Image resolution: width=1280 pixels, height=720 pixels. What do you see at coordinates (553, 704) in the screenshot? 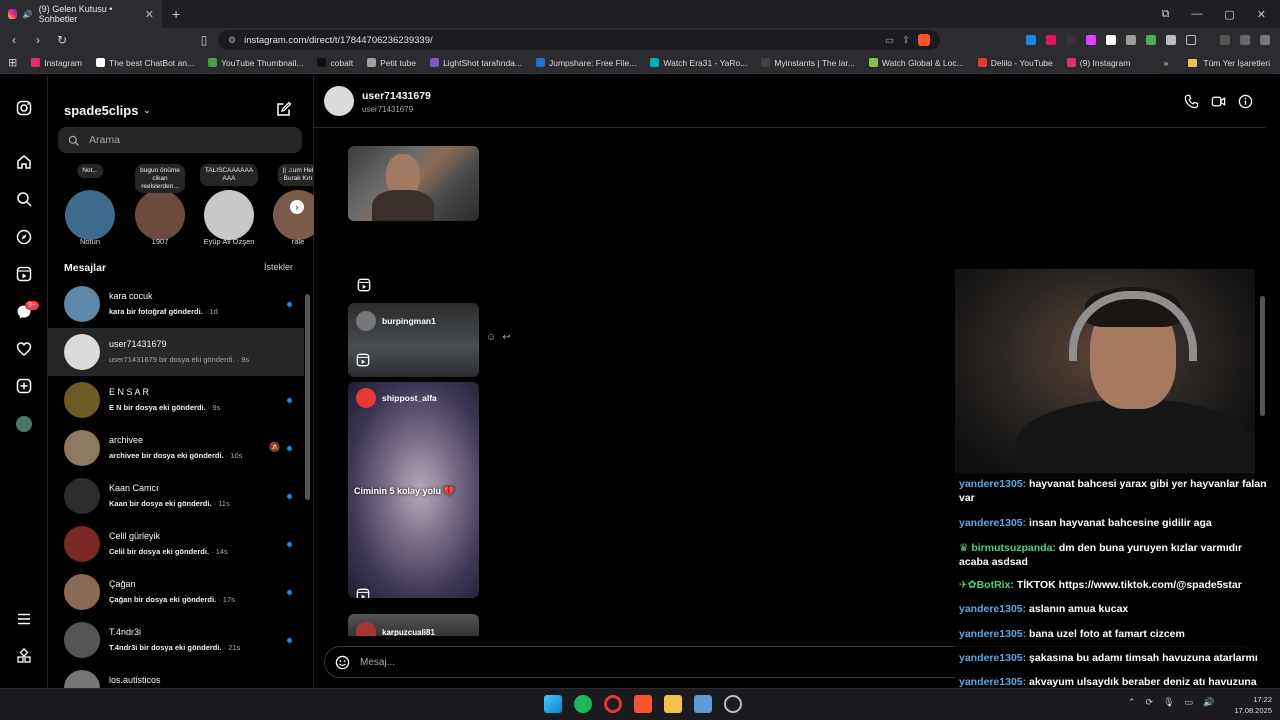
I see `windows-start-icon` at bounding box center [553, 704].